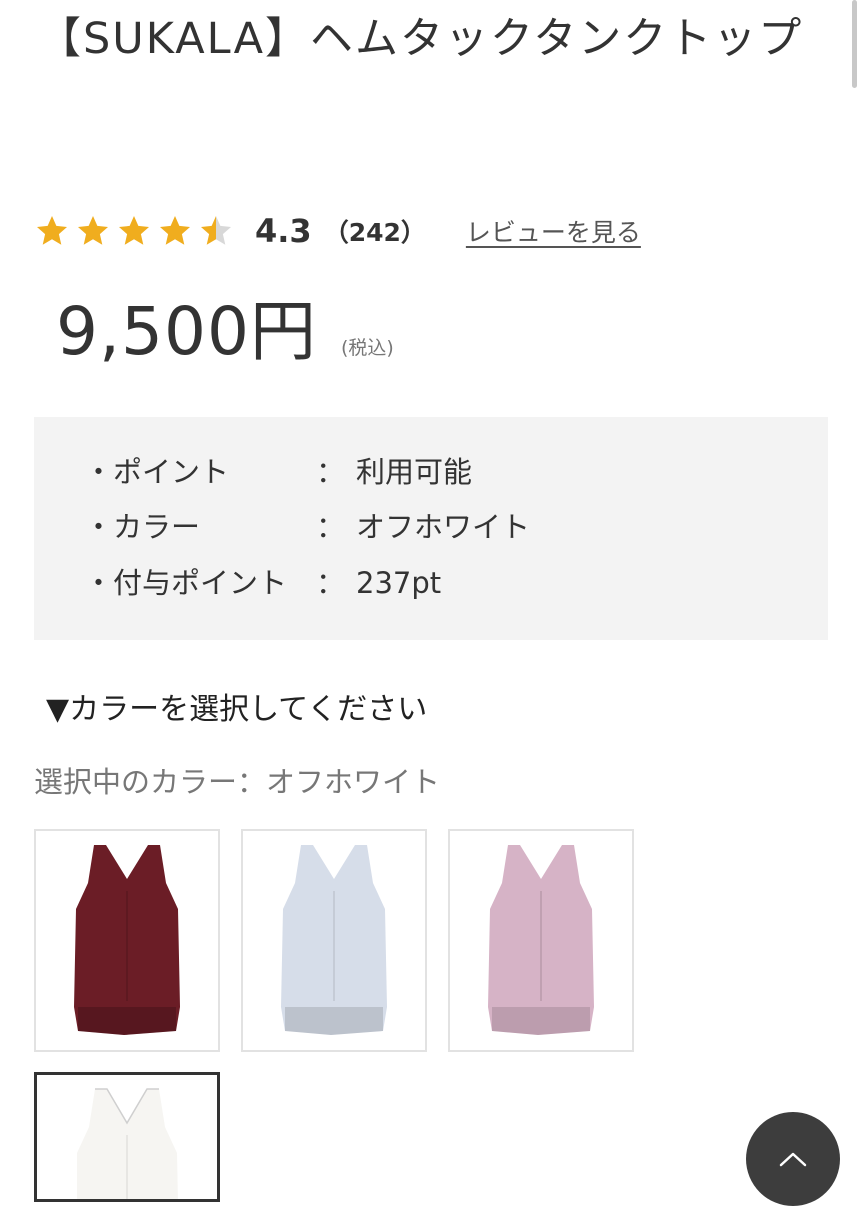 Image resolution: width=863 pixels, height=1206 pixels. What do you see at coordinates (443, 527) in the screenshot?
I see `info-value: オフホワイト` at bounding box center [443, 527].